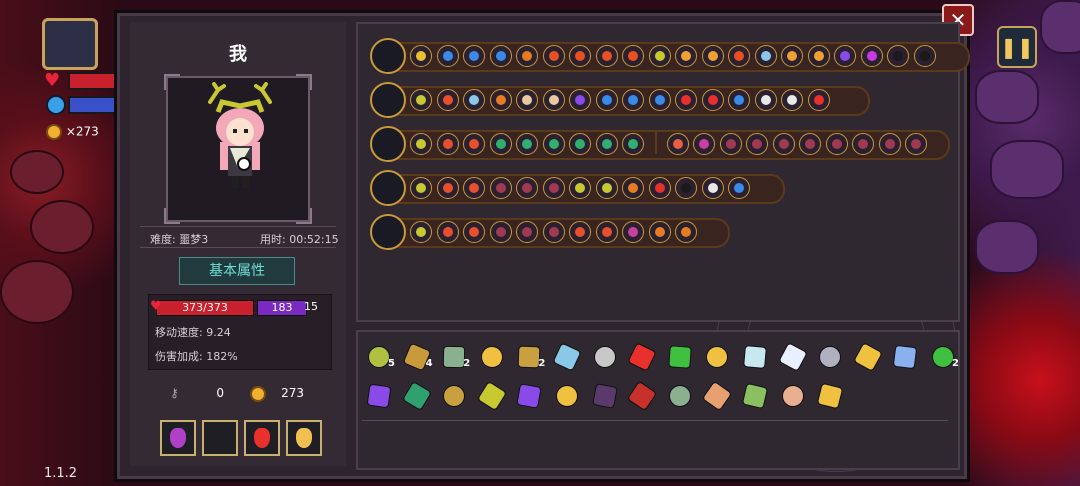  What do you see at coordinates (388, 232) in the screenshot?
I see `green-staff-icon` at bounding box center [388, 232].